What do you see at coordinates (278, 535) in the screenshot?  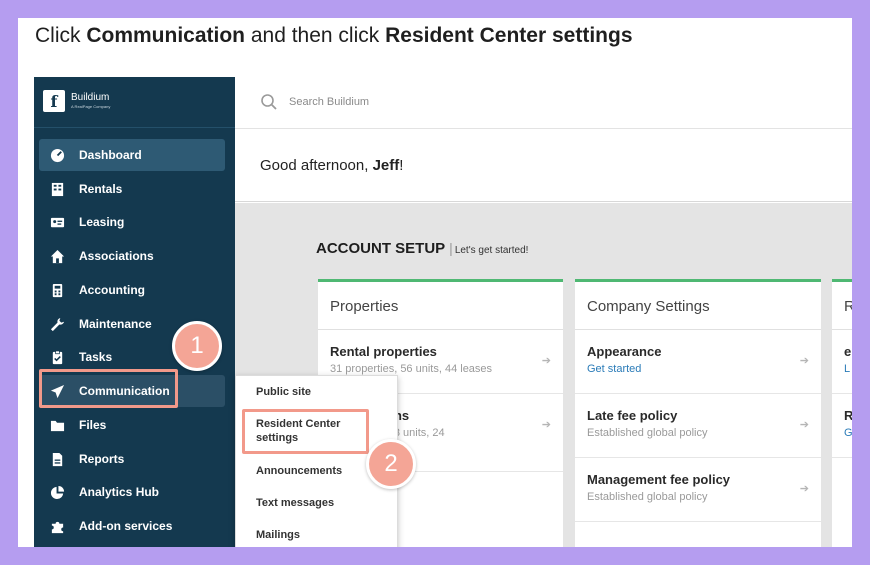 I see `menu-item-mailings: Mailings` at bounding box center [278, 535].